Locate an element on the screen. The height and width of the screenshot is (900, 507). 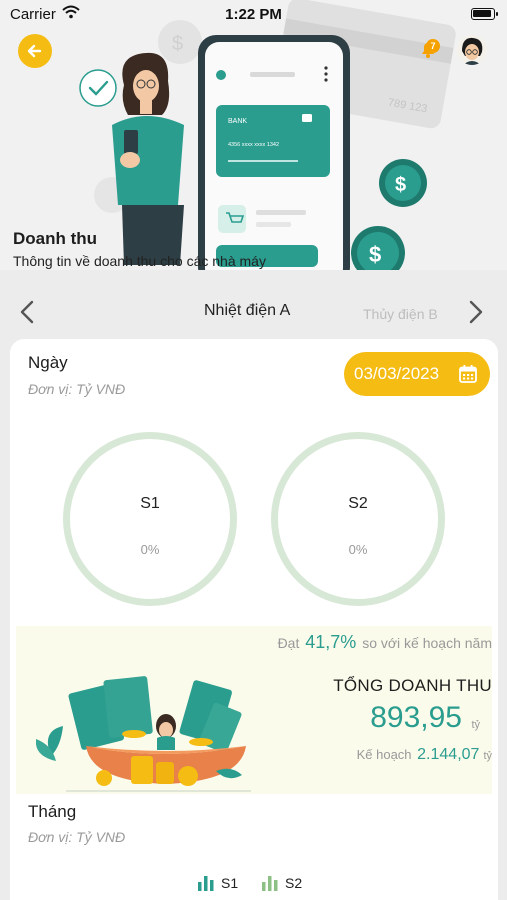
gauge-s2-label: S2 is located at coordinates (358, 503).